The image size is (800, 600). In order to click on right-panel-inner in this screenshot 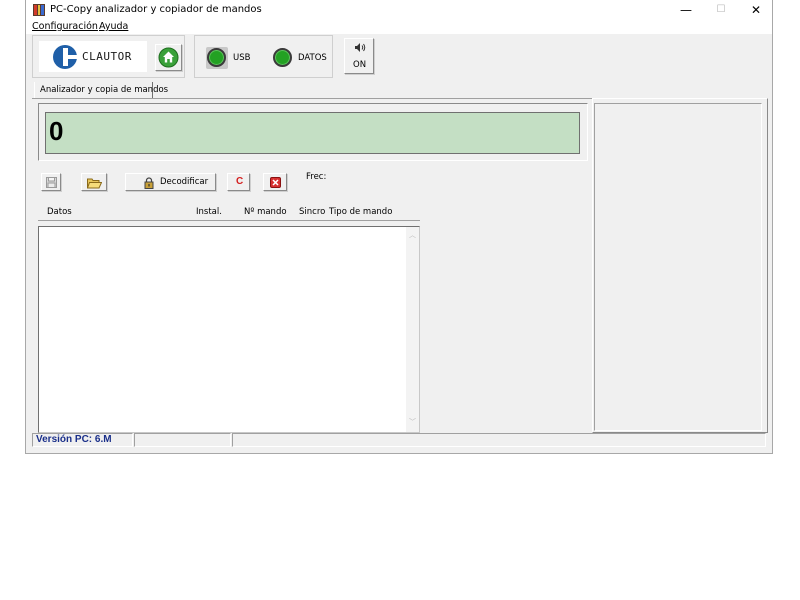, I will do `click(678, 267)`.